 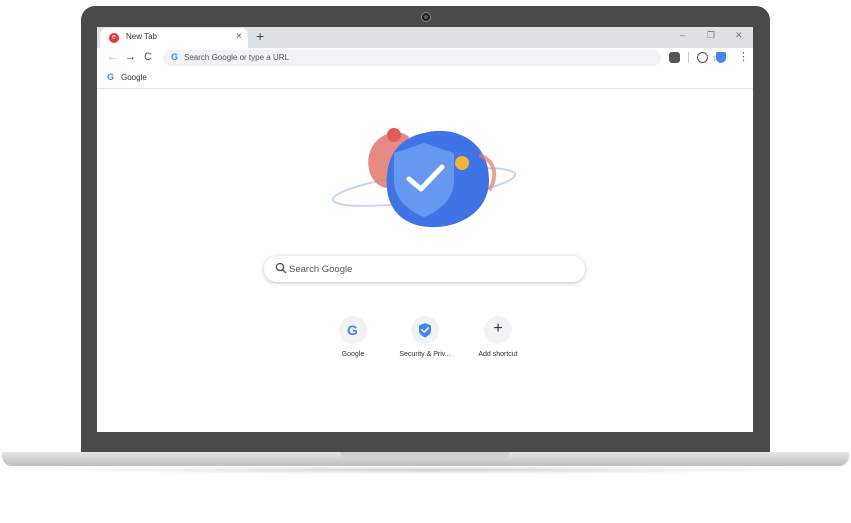 I want to click on shortcut-google: G Google, so click(x=353, y=337).